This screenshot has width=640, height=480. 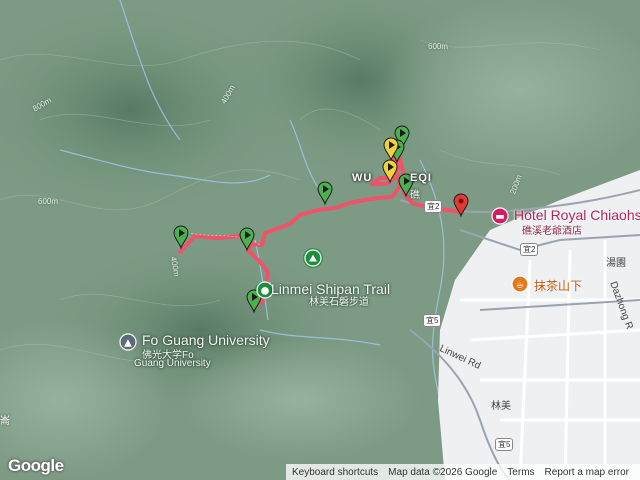 I want to click on cafe-icon: ☕, so click(x=520, y=284).